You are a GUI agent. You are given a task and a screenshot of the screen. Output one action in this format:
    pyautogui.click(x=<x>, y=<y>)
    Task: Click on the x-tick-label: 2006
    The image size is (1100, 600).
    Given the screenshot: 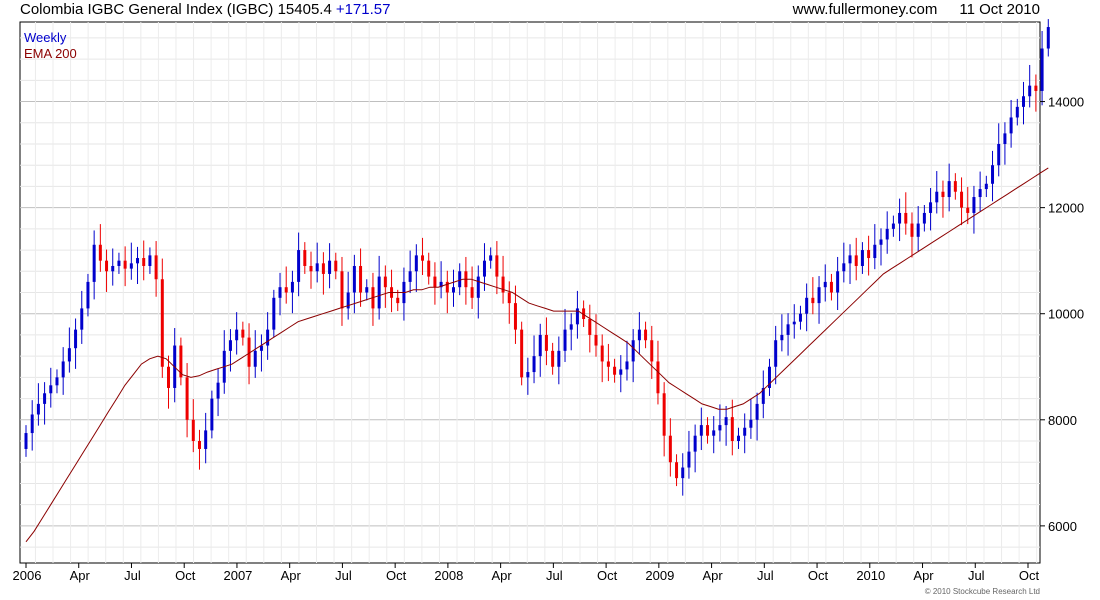 What is the action you would take?
    pyautogui.click(x=27, y=575)
    